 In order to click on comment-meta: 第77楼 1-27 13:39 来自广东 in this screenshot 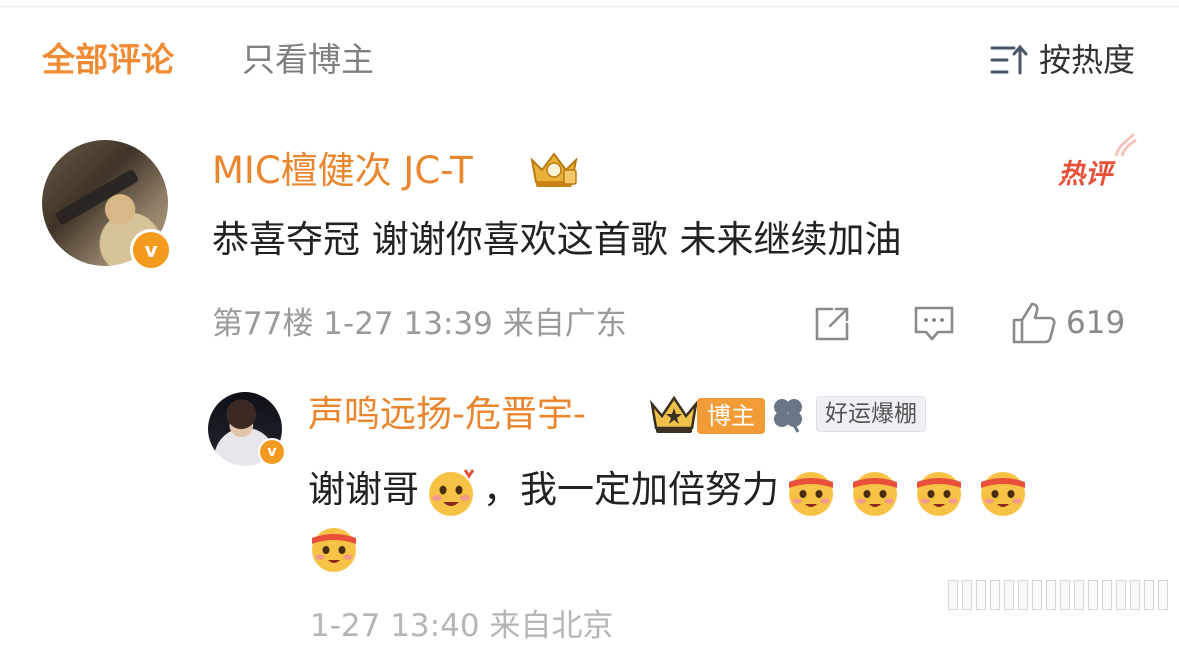, I will do `click(419, 324)`.